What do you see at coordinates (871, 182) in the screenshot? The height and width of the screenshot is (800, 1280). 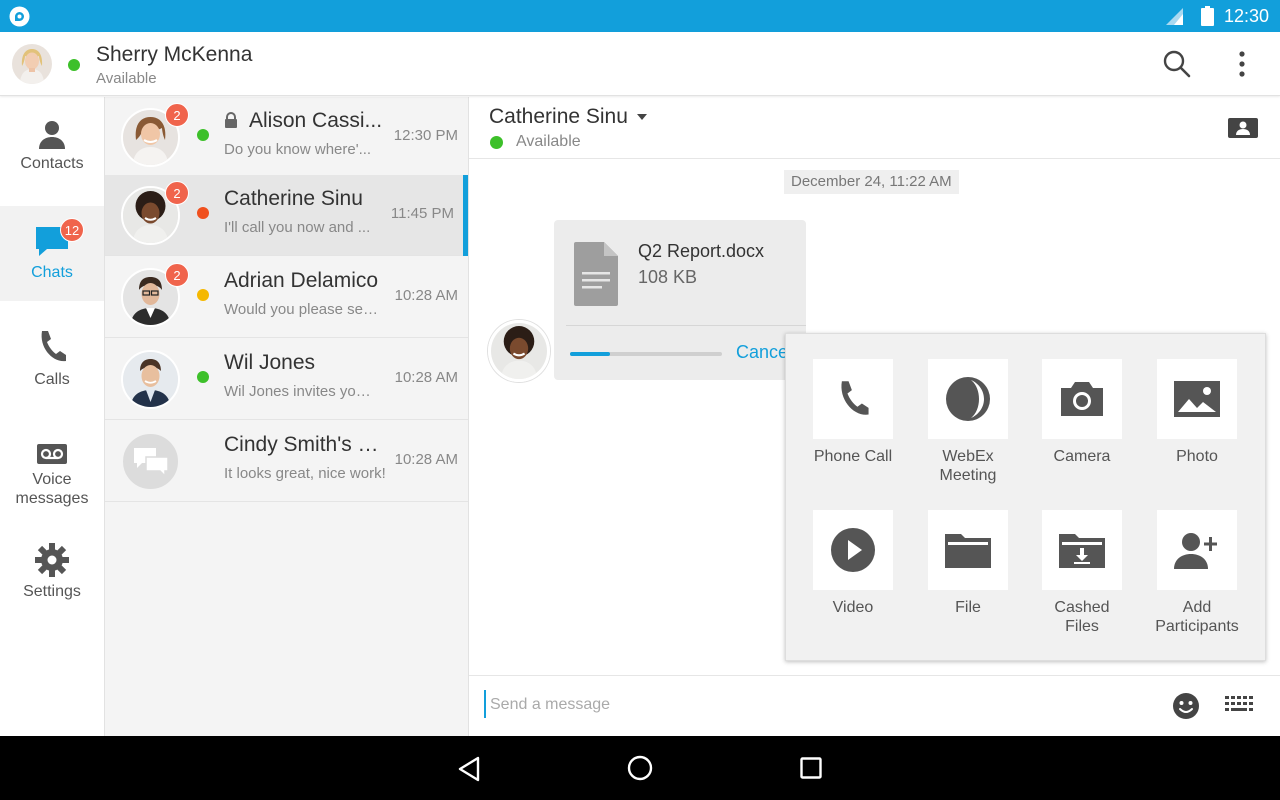 I see `date-divider: December 24, 11:22 AM` at bounding box center [871, 182].